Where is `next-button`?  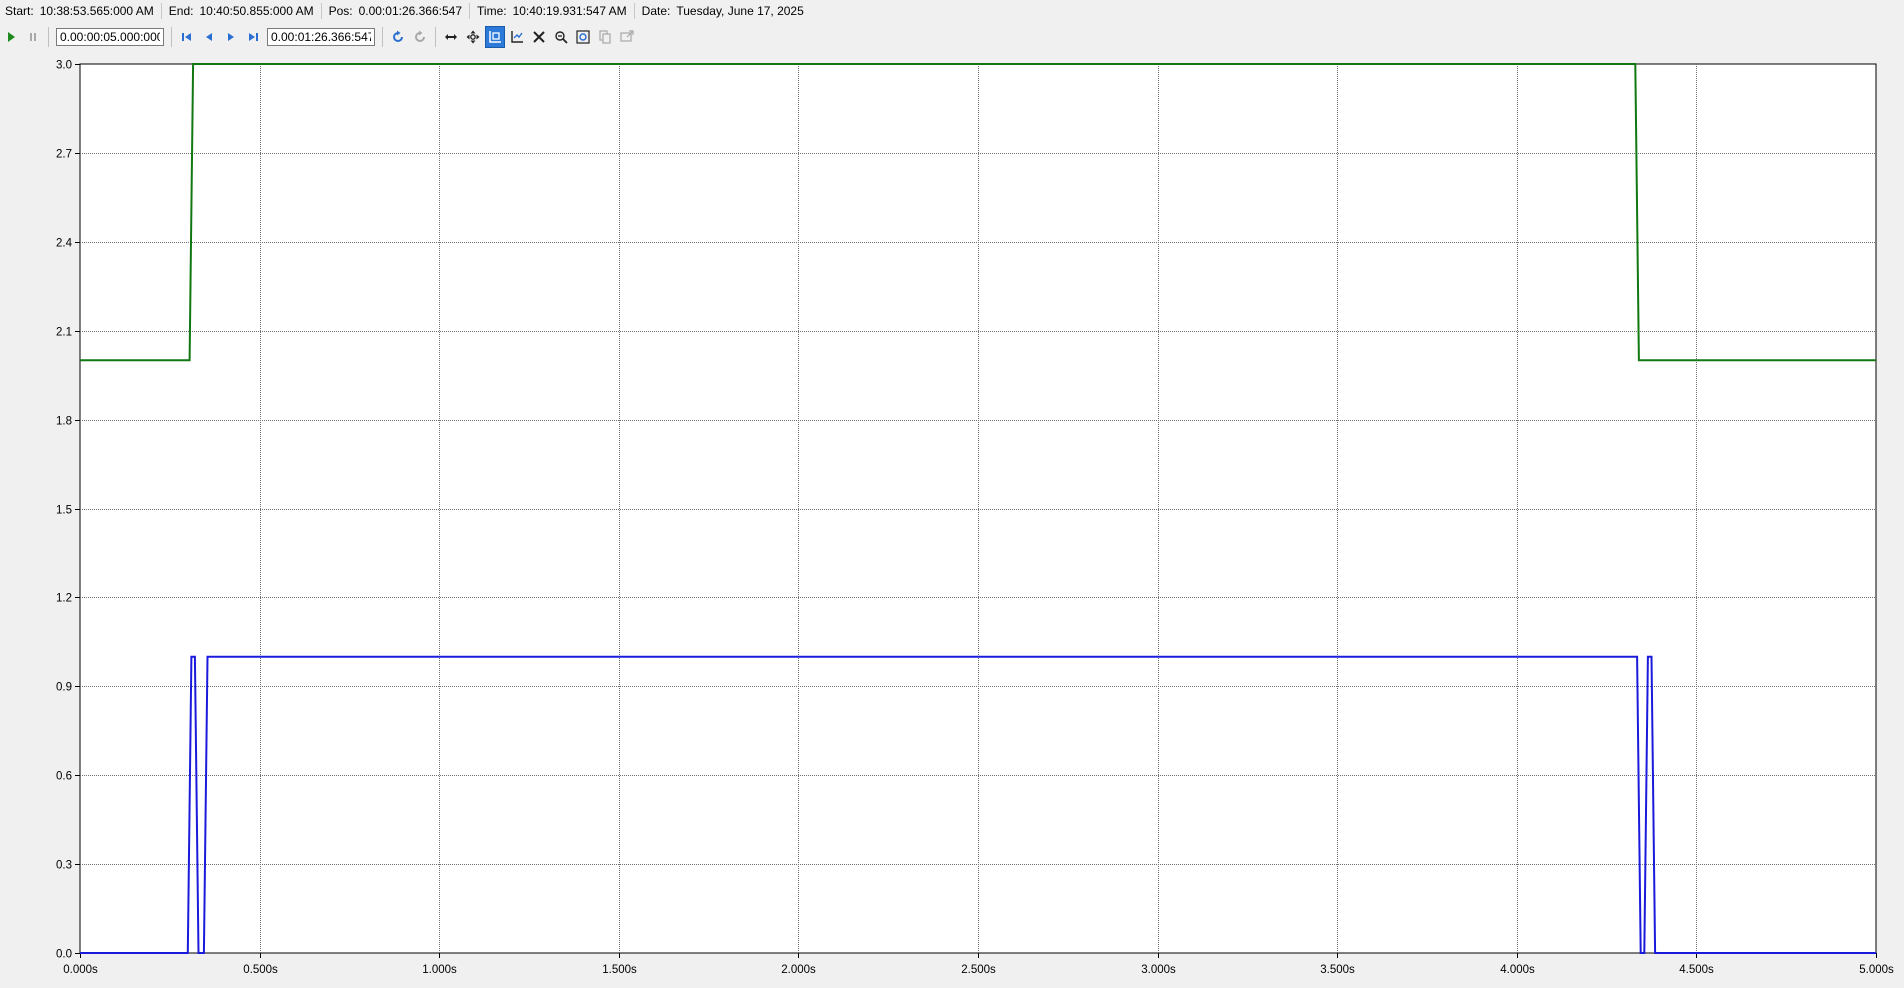 next-button is located at coordinates (231, 37).